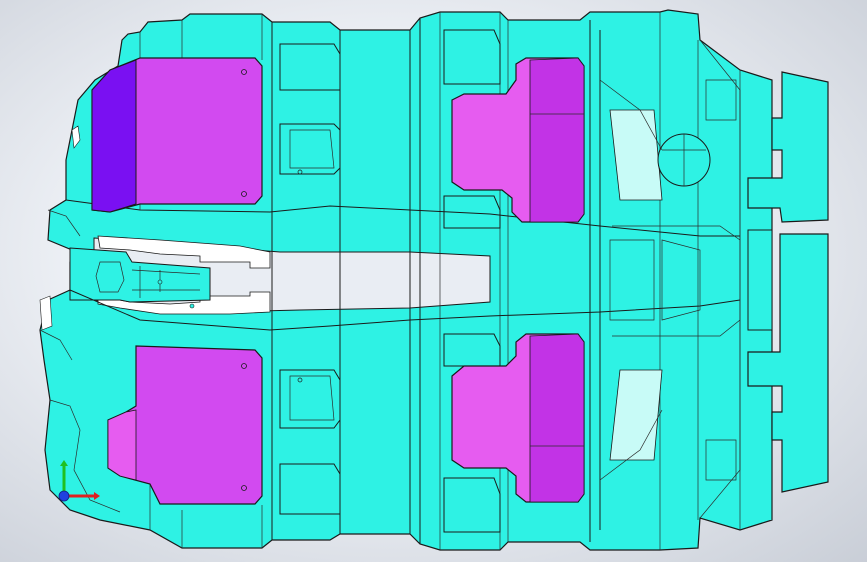 This screenshot has width=867, height=562. What do you see at coordinates (760, 280) in the screenshot?
I see `right-panel-bracket` at bounding box center [760, 280].